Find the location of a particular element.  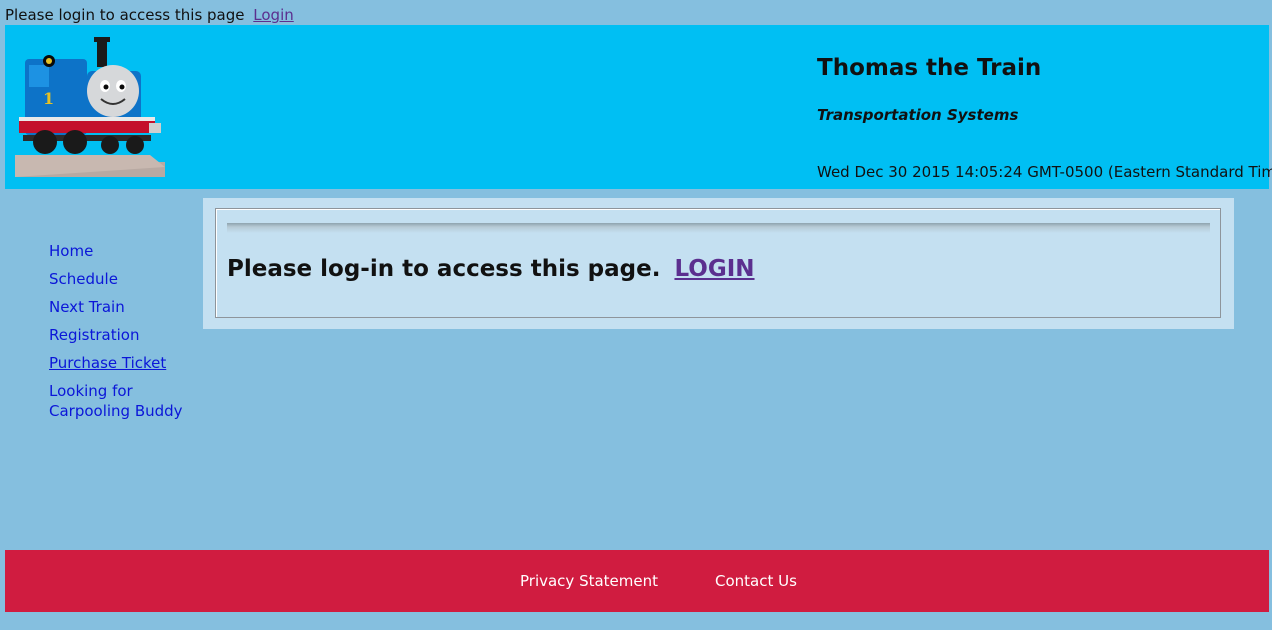

site-title: Thomas the Train is located at coordinates (929, 68).